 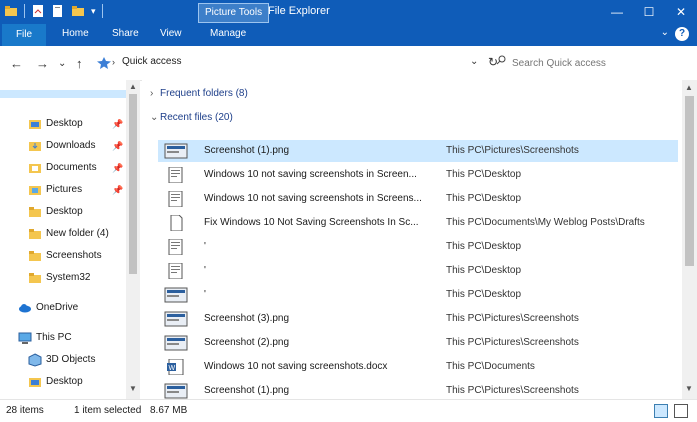 What do you see at coordinates (682, 34) in the screenshot?
I see `help-icon: ?` at bounding box center [682, 34].